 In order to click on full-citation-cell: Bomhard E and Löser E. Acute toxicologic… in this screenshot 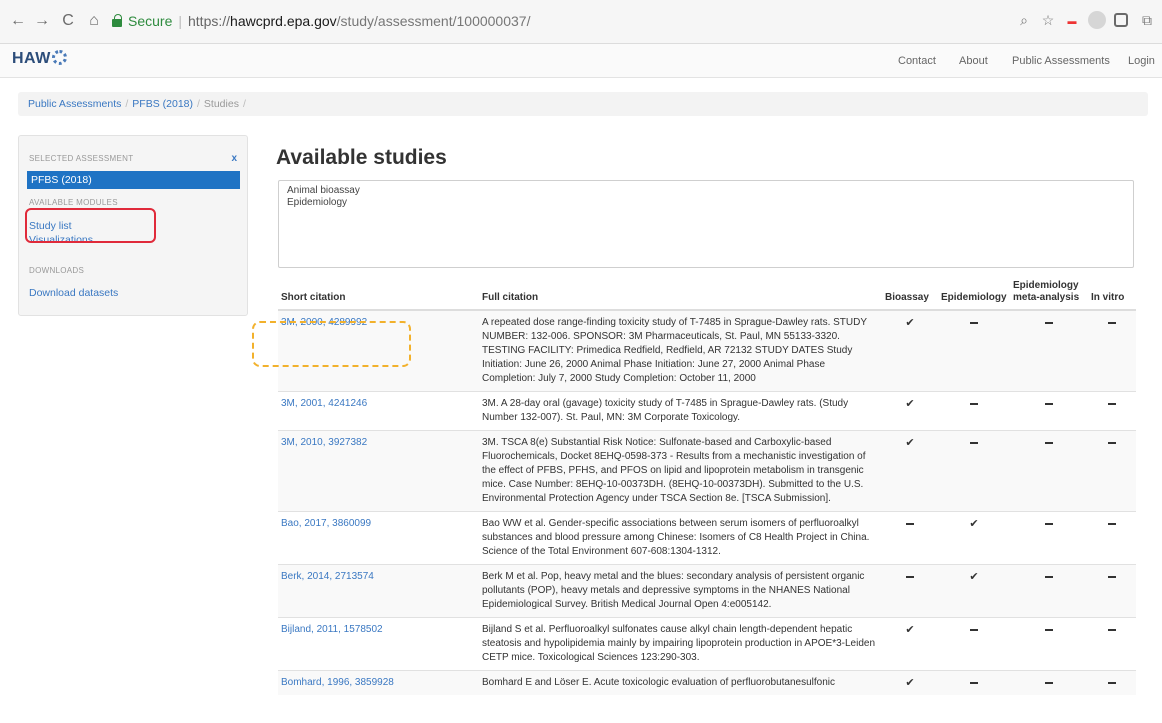, I will do `click(680, 682)`.